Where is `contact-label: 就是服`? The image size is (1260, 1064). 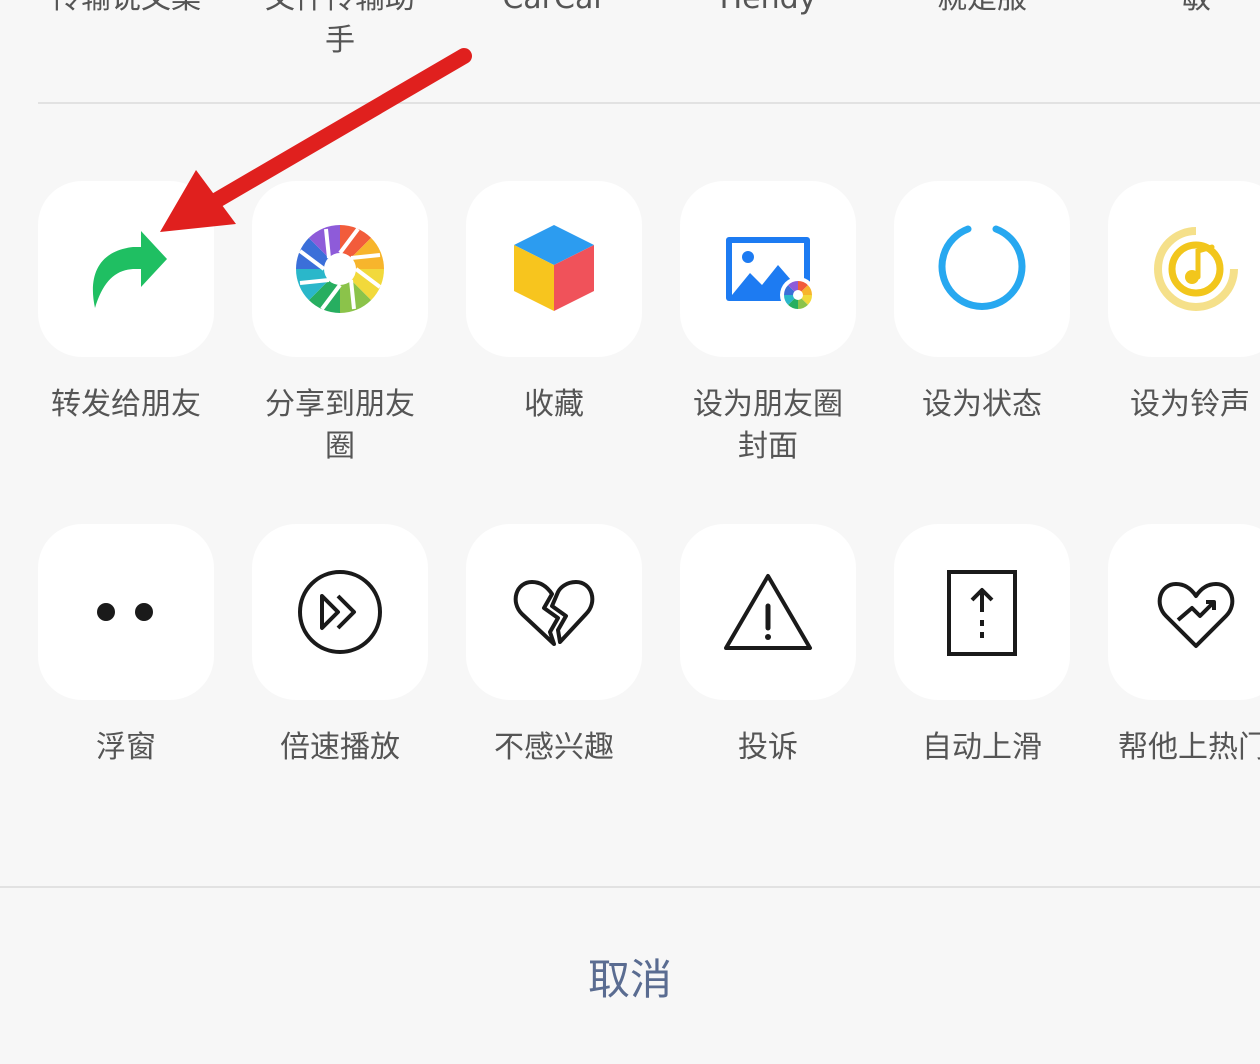 contact-label: 就是服 is located at coordinates (982, 10).